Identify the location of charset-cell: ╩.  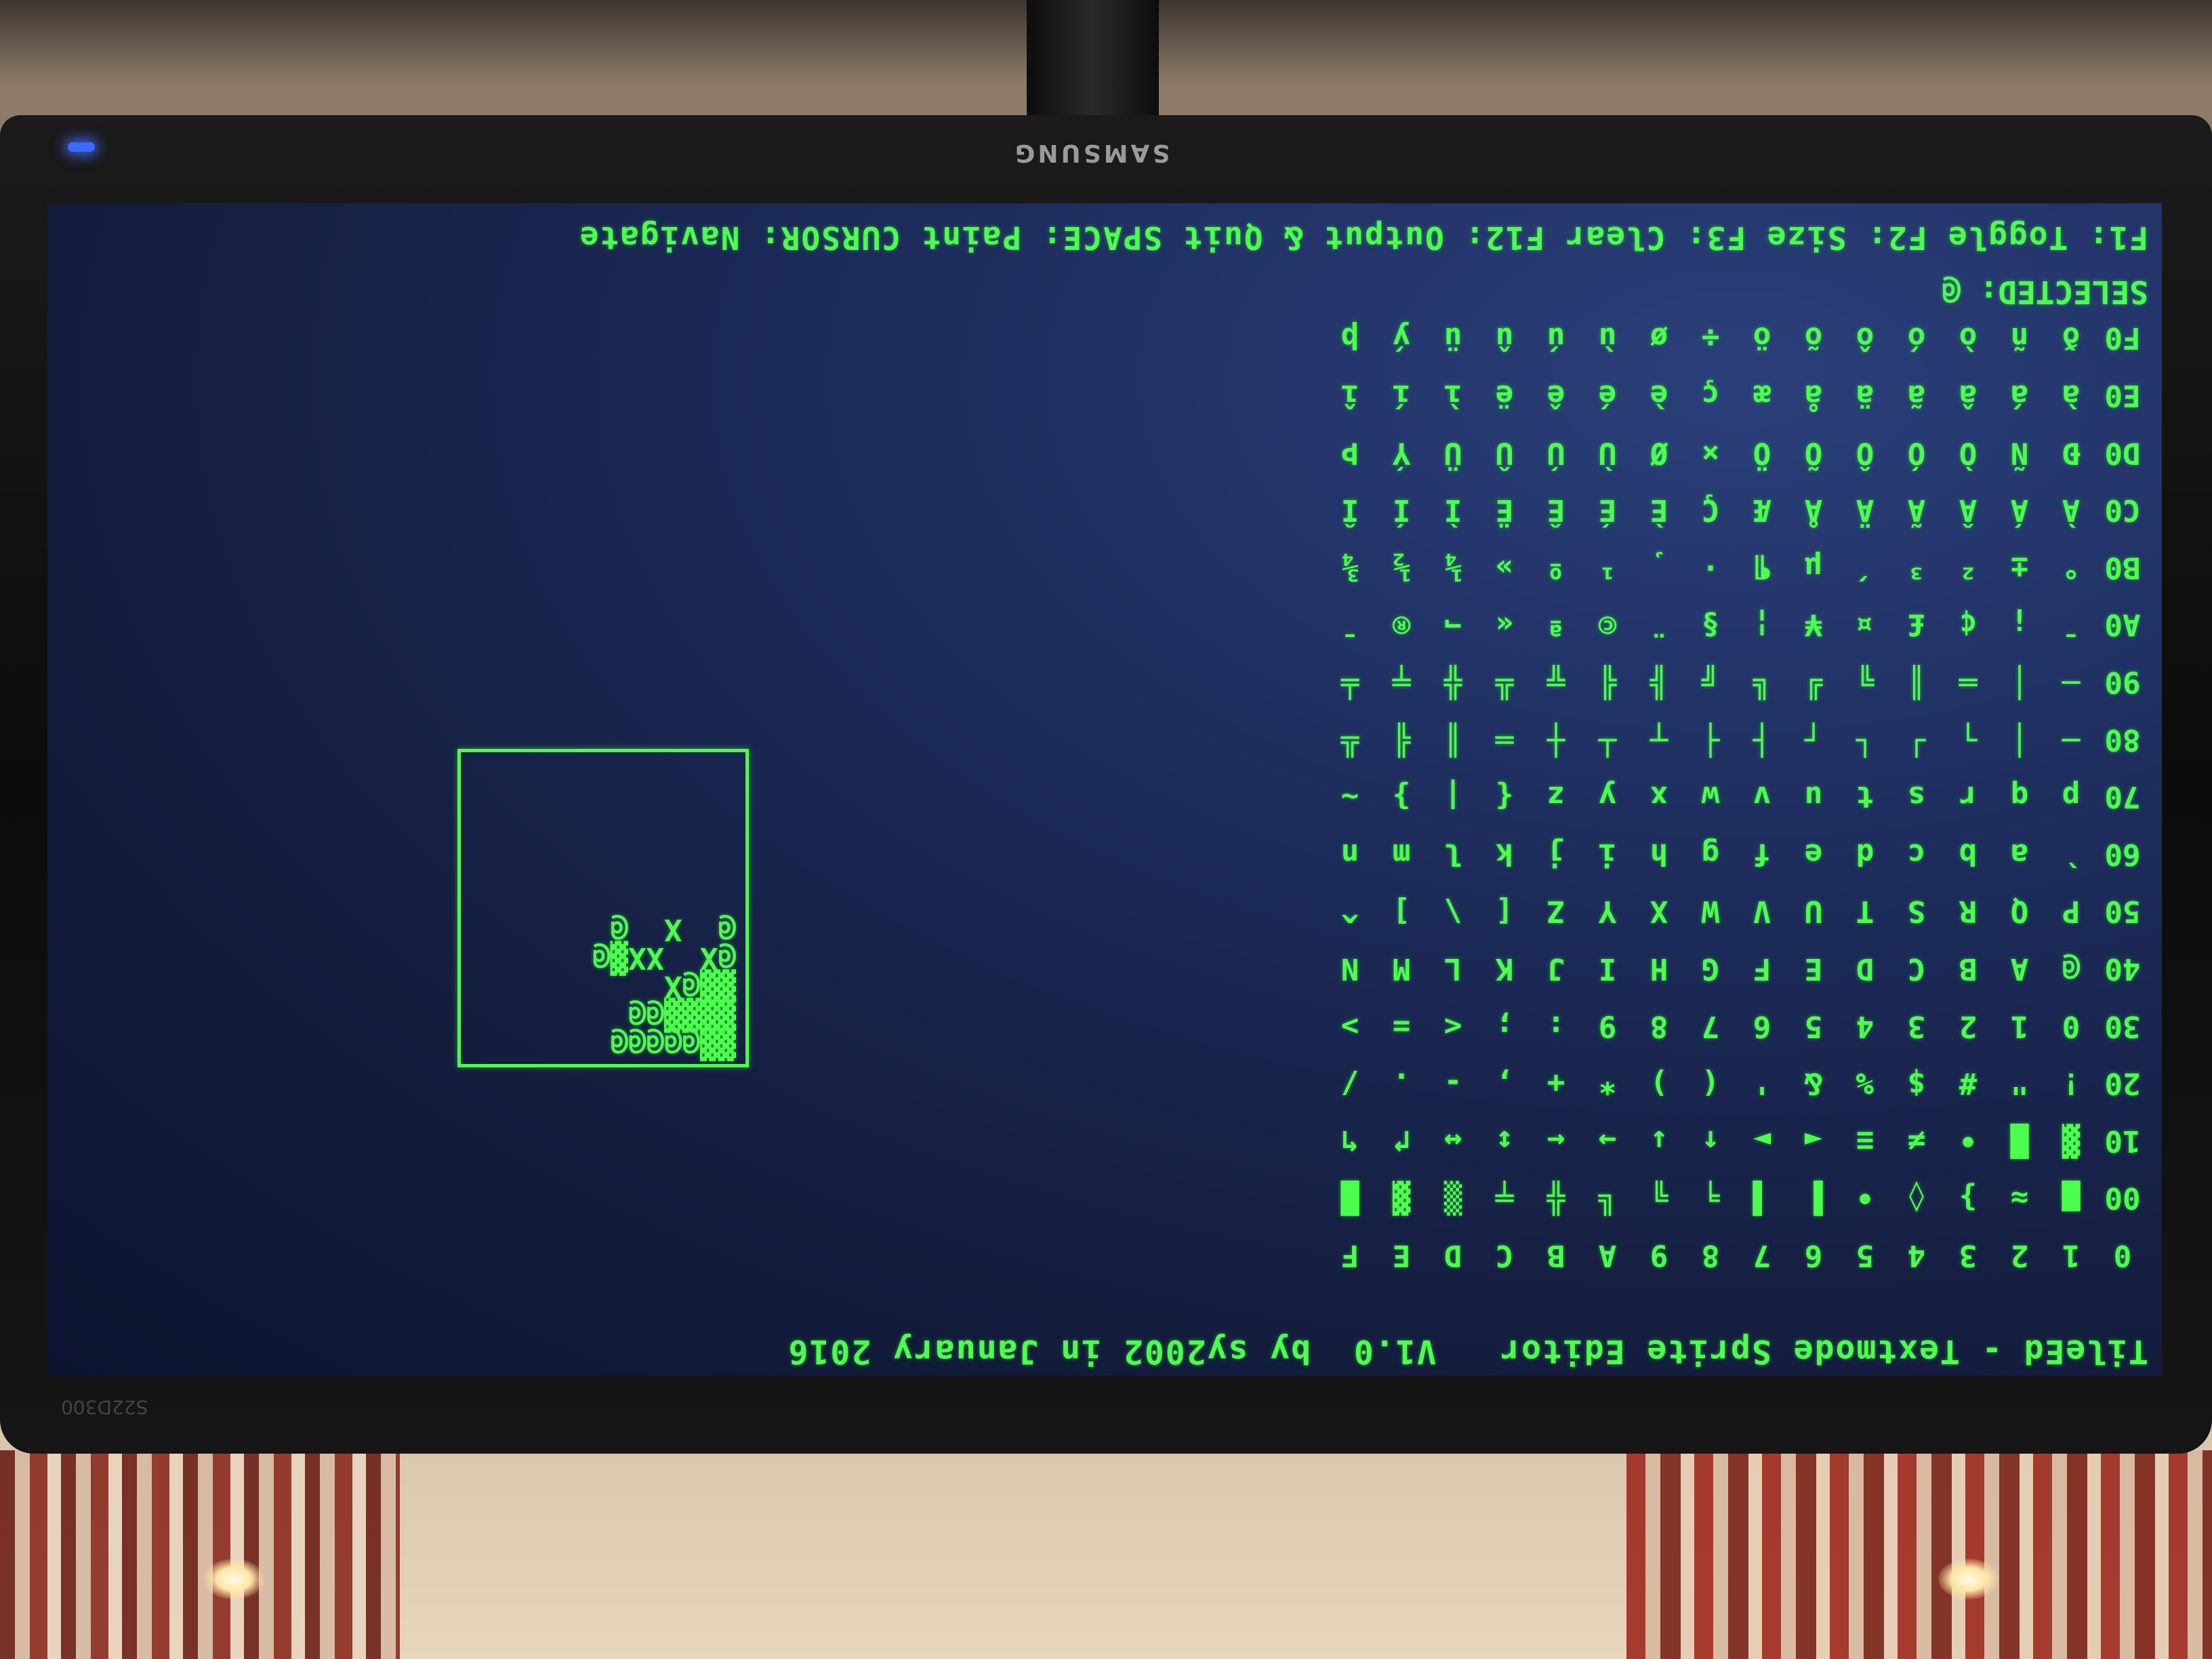
(1350, 739).